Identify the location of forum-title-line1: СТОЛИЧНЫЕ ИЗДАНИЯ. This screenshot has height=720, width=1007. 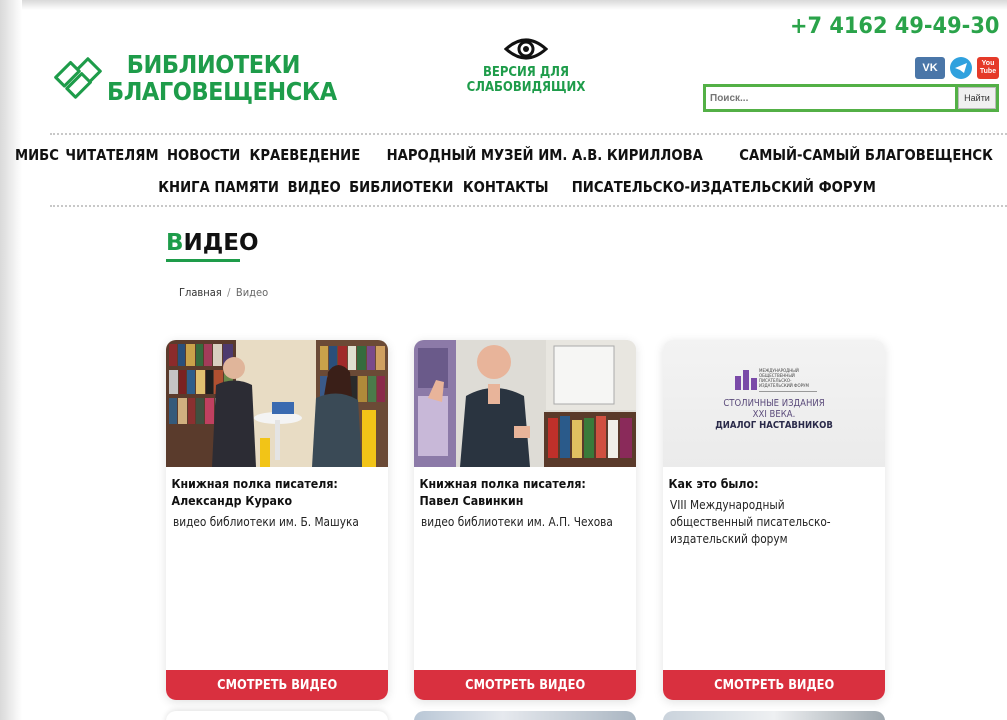
(774, 403).